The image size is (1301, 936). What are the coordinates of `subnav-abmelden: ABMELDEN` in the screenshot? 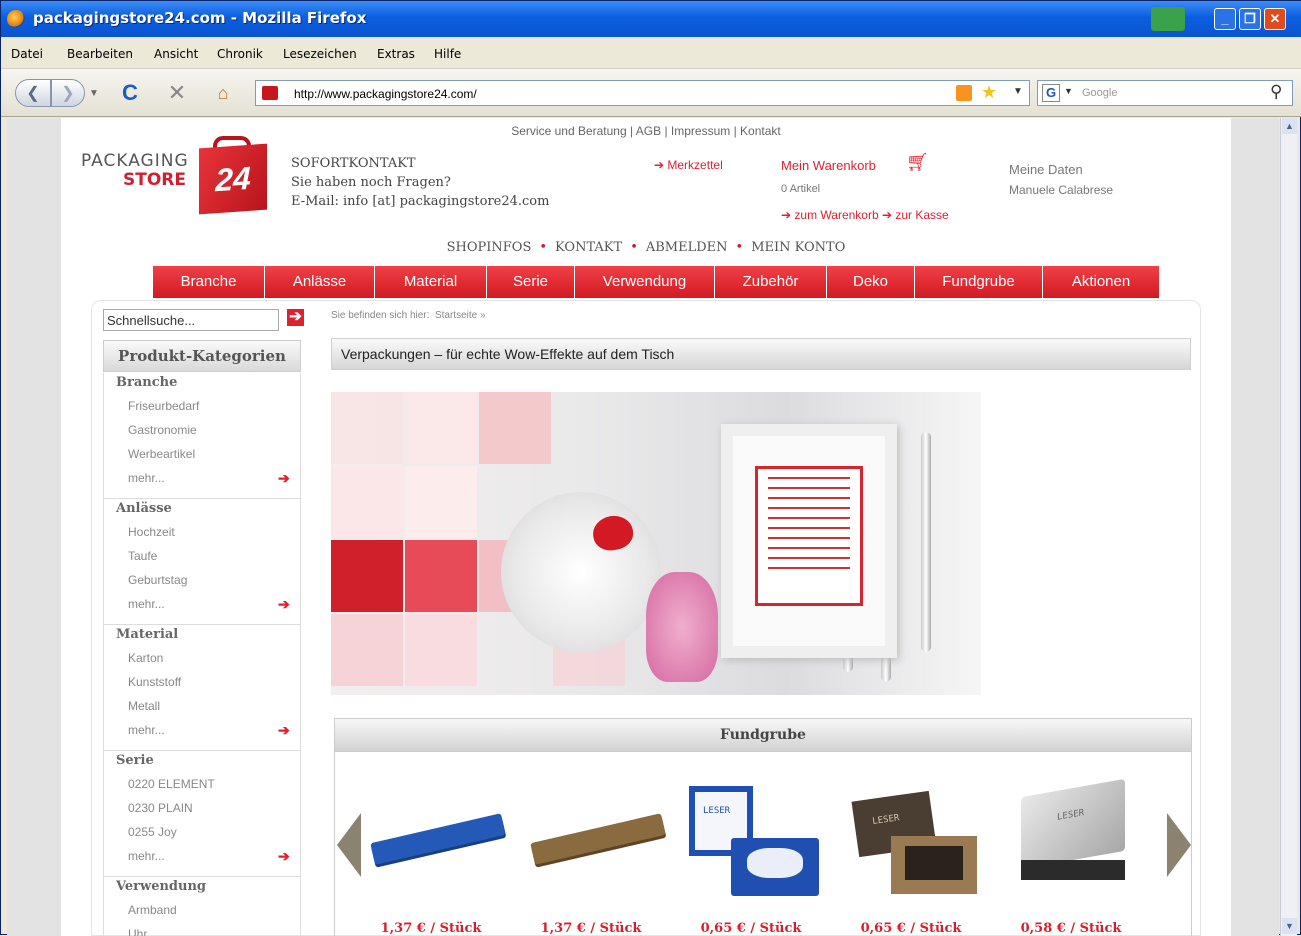 It's located at (687, 247).